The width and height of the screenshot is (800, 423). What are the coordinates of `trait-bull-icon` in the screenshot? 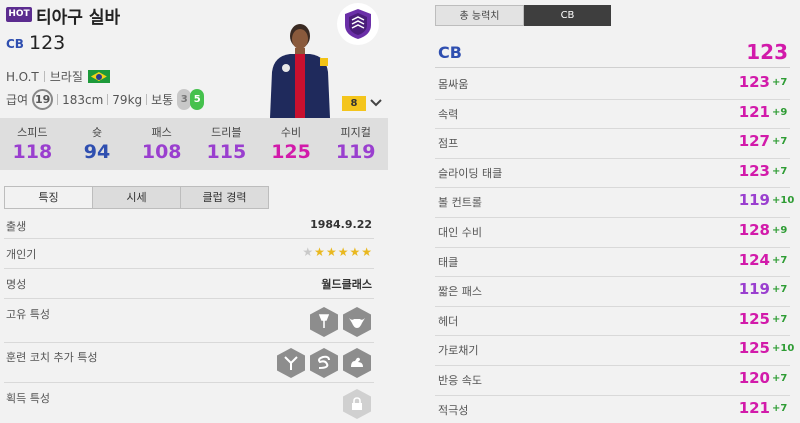 It's located at (357, 322).